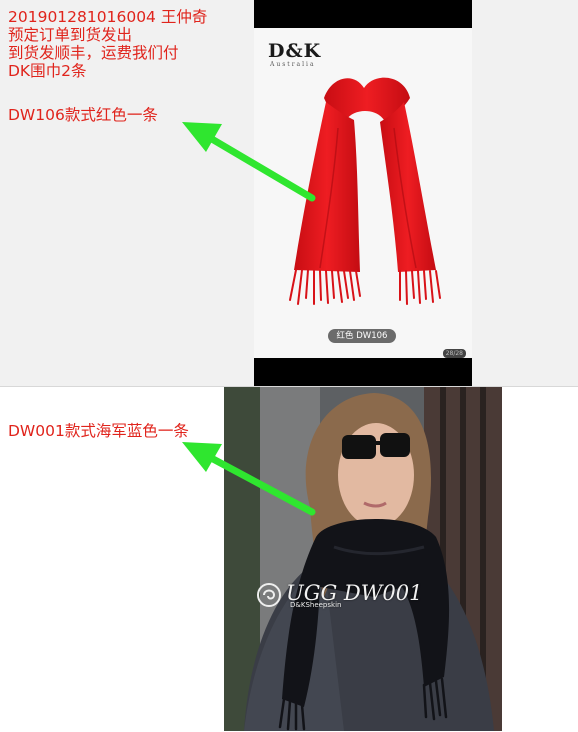  What do you see at coordinates (249, 479) in the screenshot?
I see `arrow-to-navy-scarf-icon` at bounding box center [249, 479].